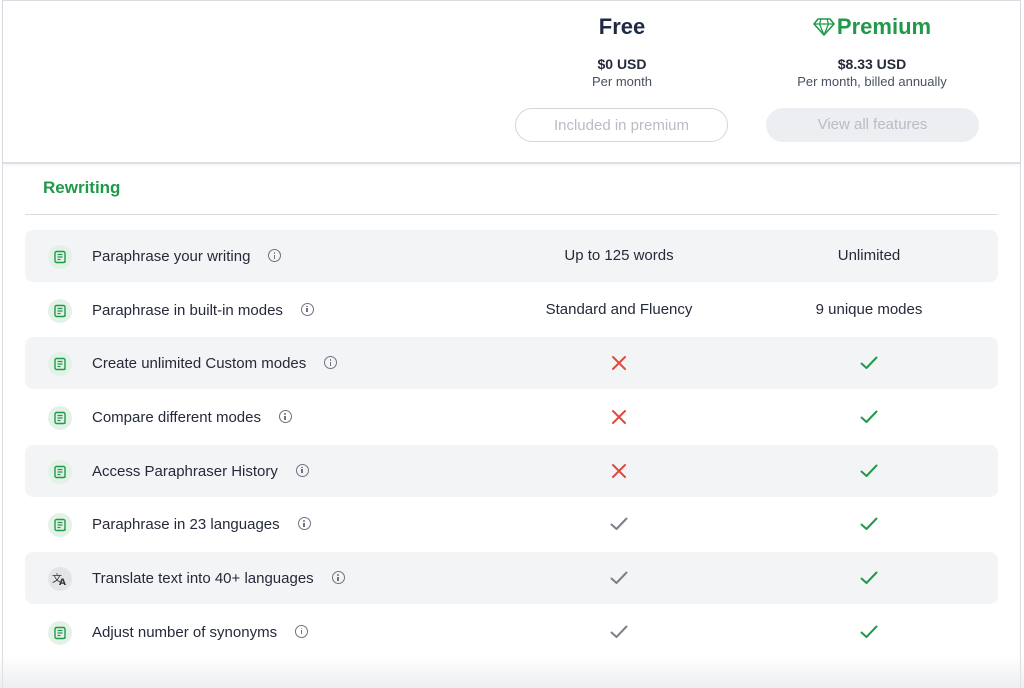 Image resolution: width=1024 pixels, height=688 pixels. I want to click on feature-label: Adjust number of synonyms, so click(200, 633).